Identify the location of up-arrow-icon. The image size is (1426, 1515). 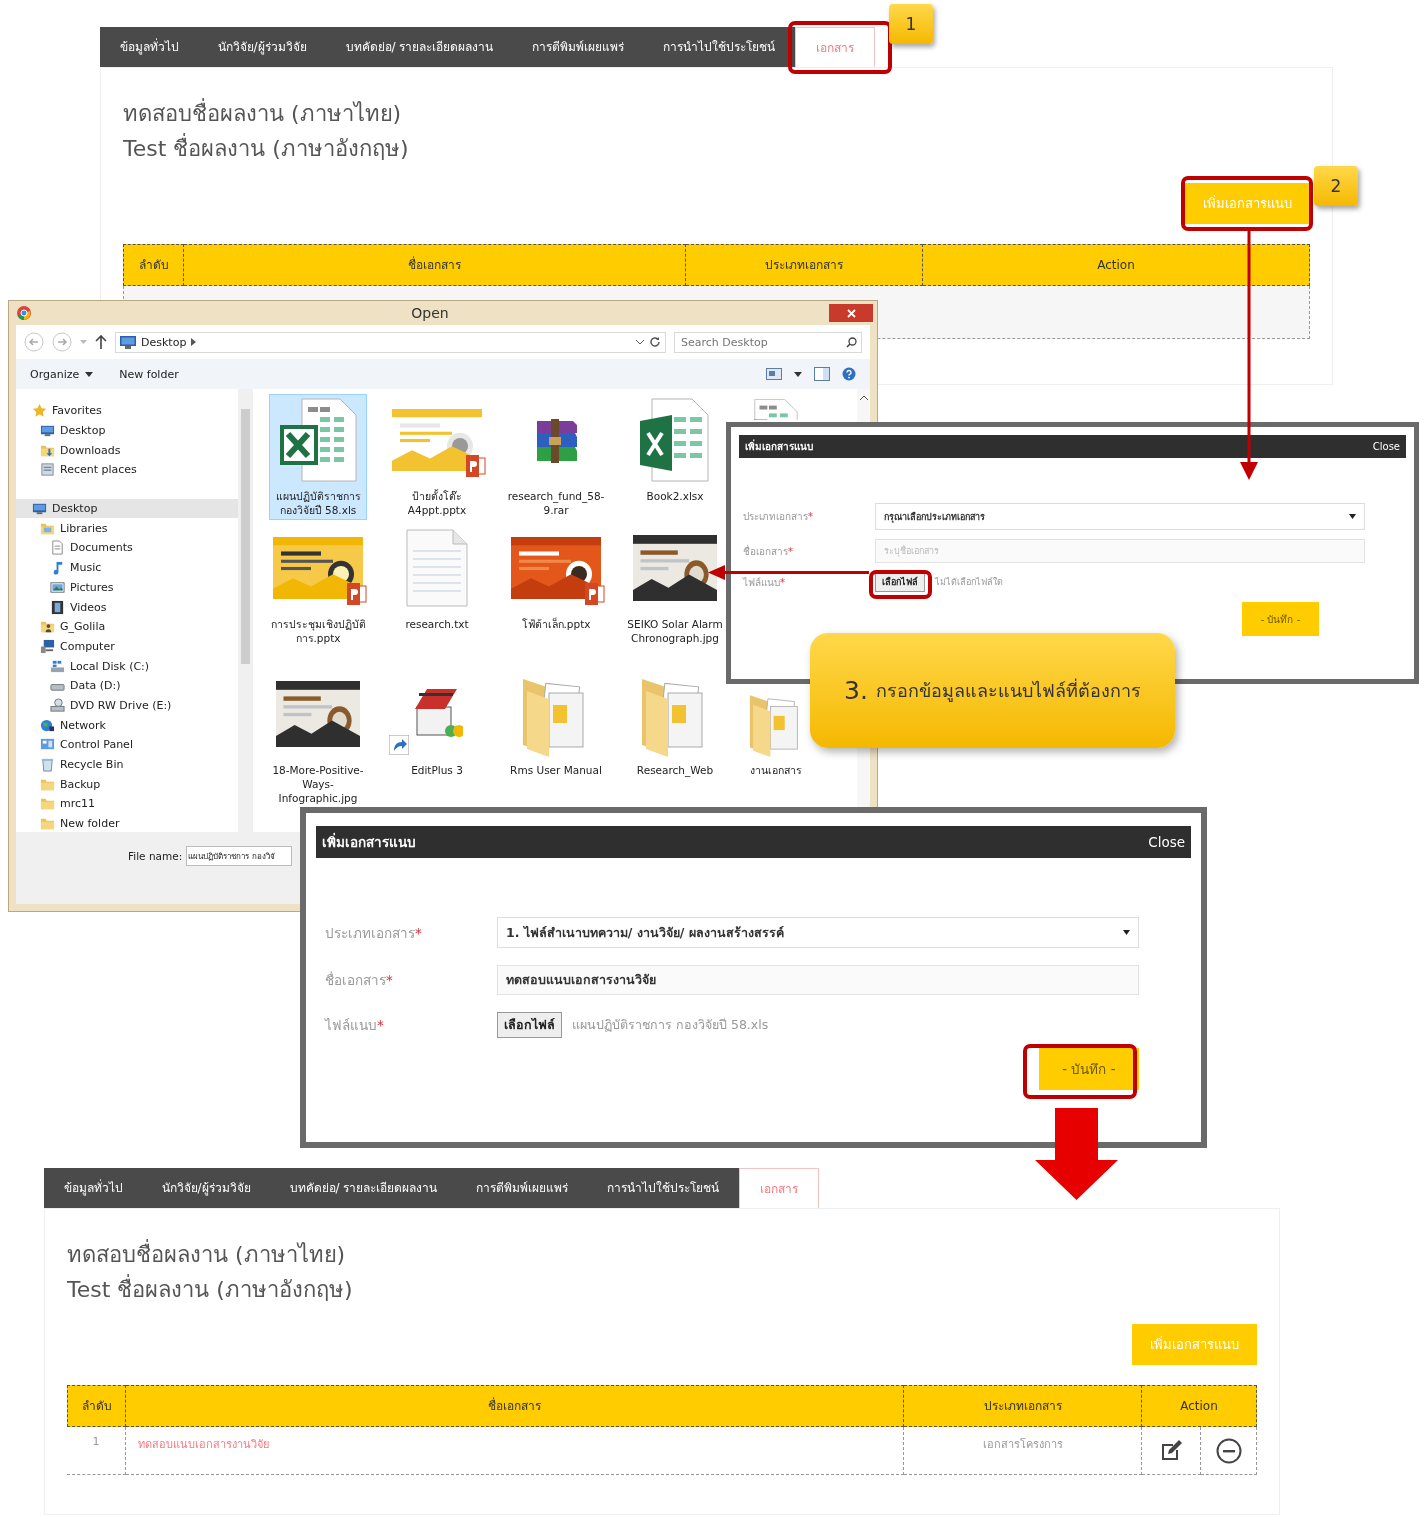
(101, 342).